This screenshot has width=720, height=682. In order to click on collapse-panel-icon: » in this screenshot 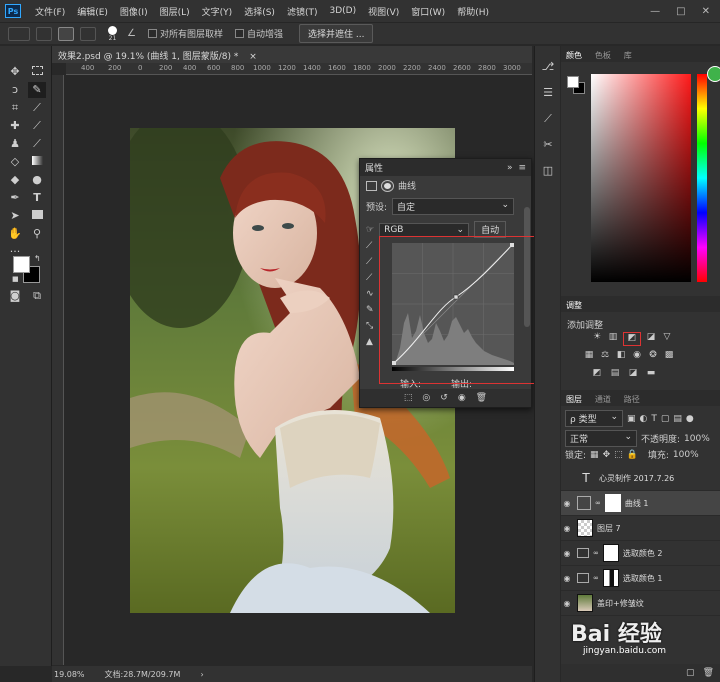, I will do `click(510, 168)`.